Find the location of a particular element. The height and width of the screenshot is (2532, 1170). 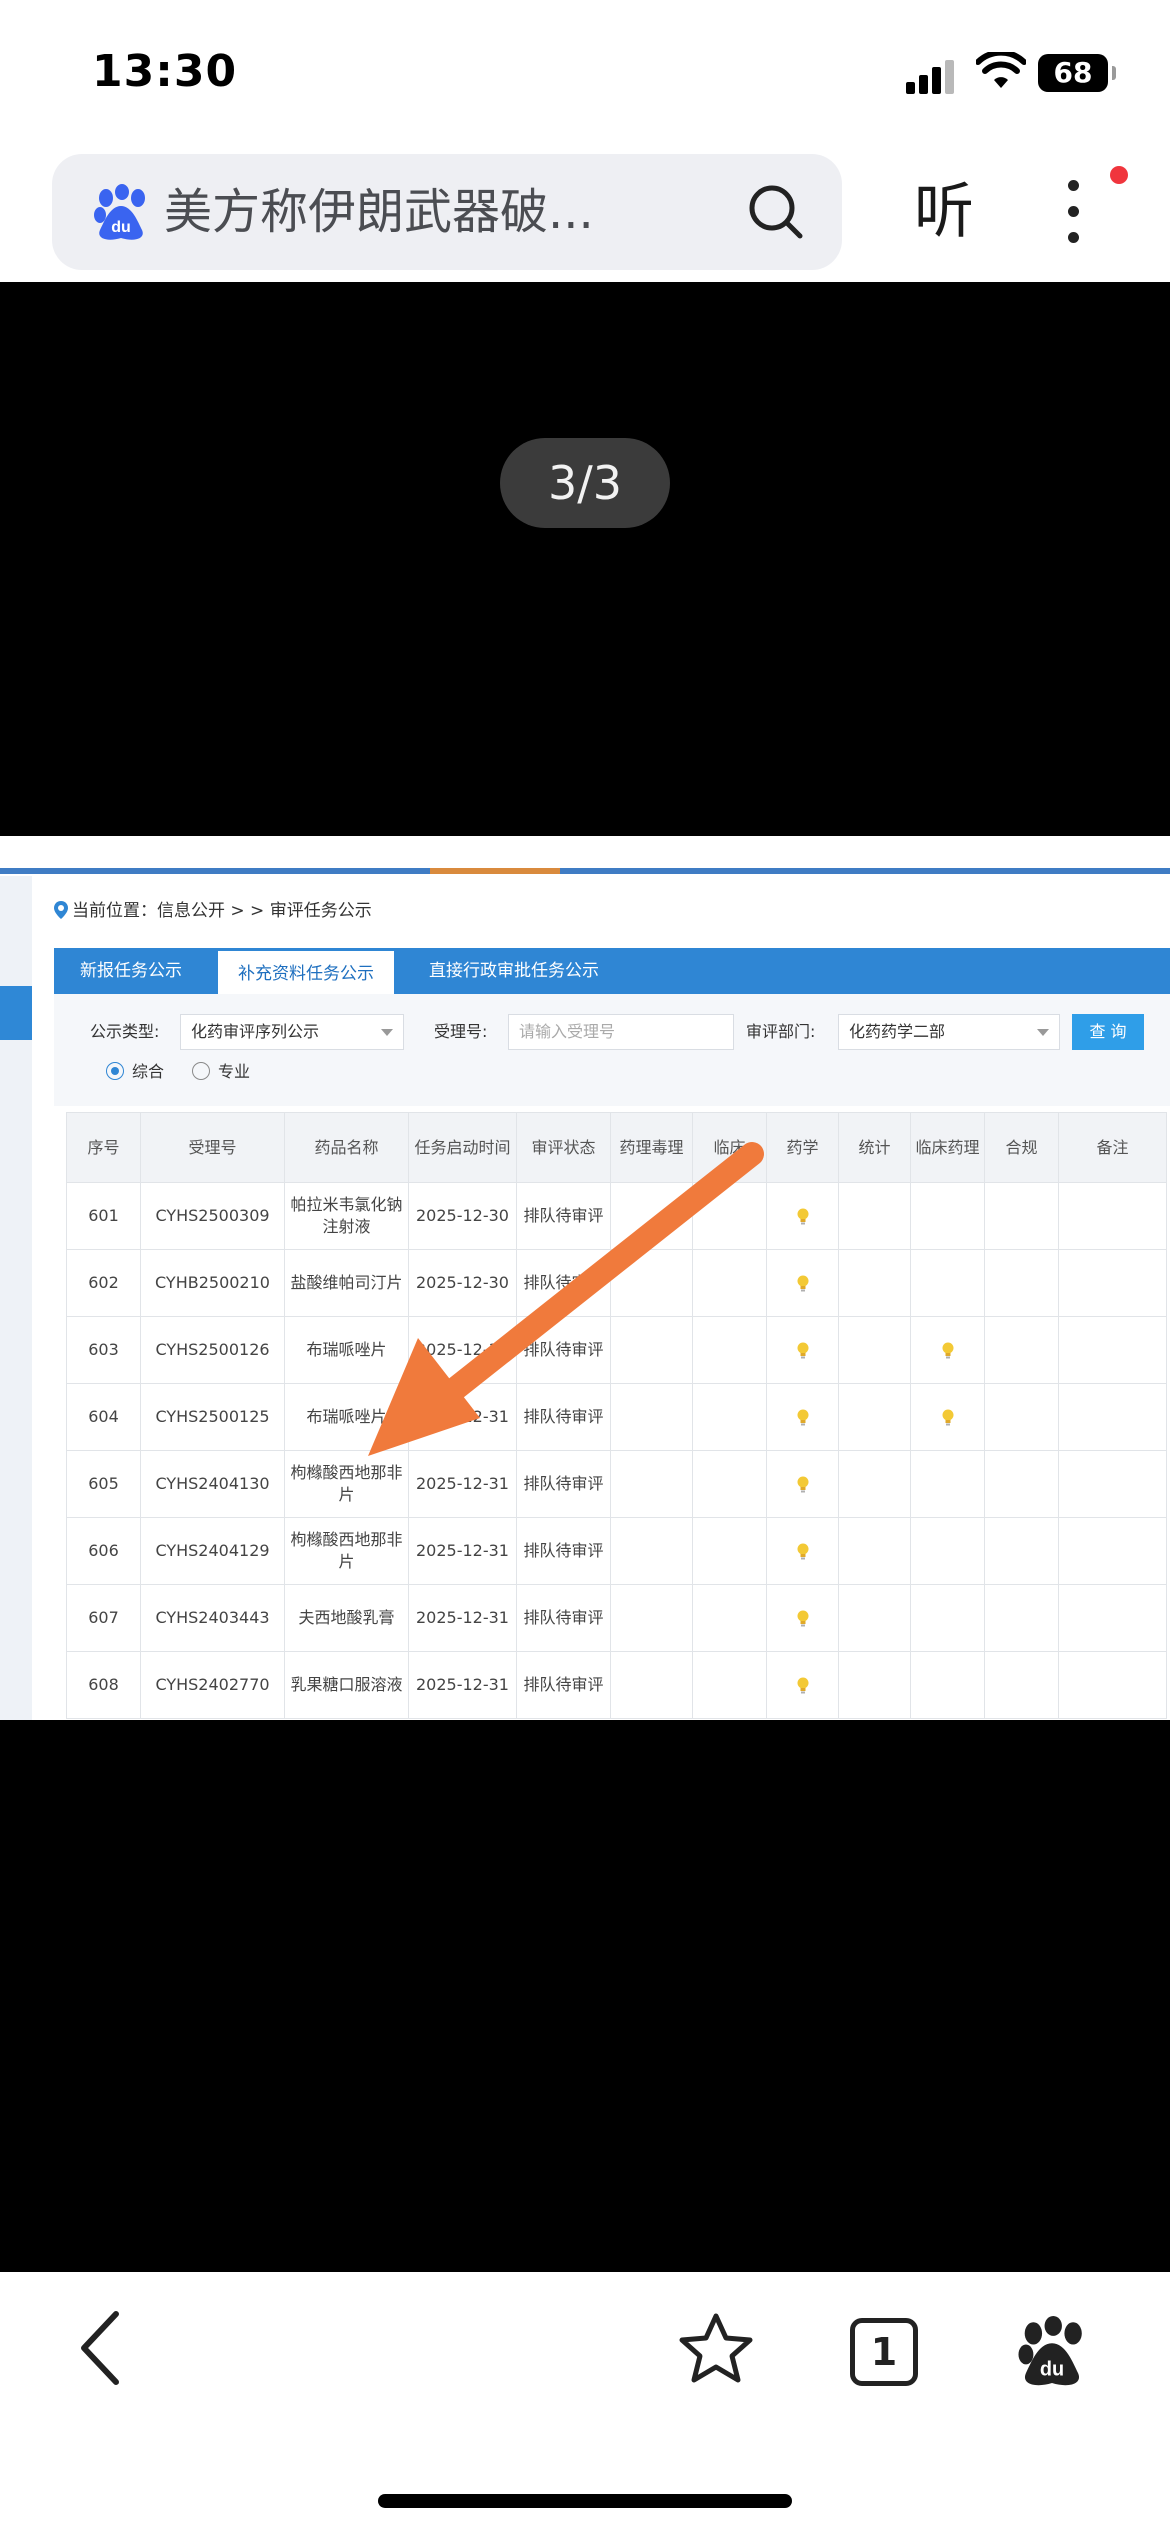

query-button: 查 询 is located at coordinates (1108, 1032).